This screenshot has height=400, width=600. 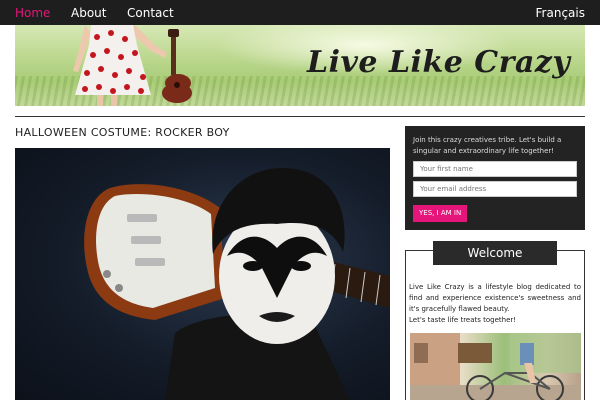 I want to click on bicycle-girl-illustration, so click(x=495, y=366).